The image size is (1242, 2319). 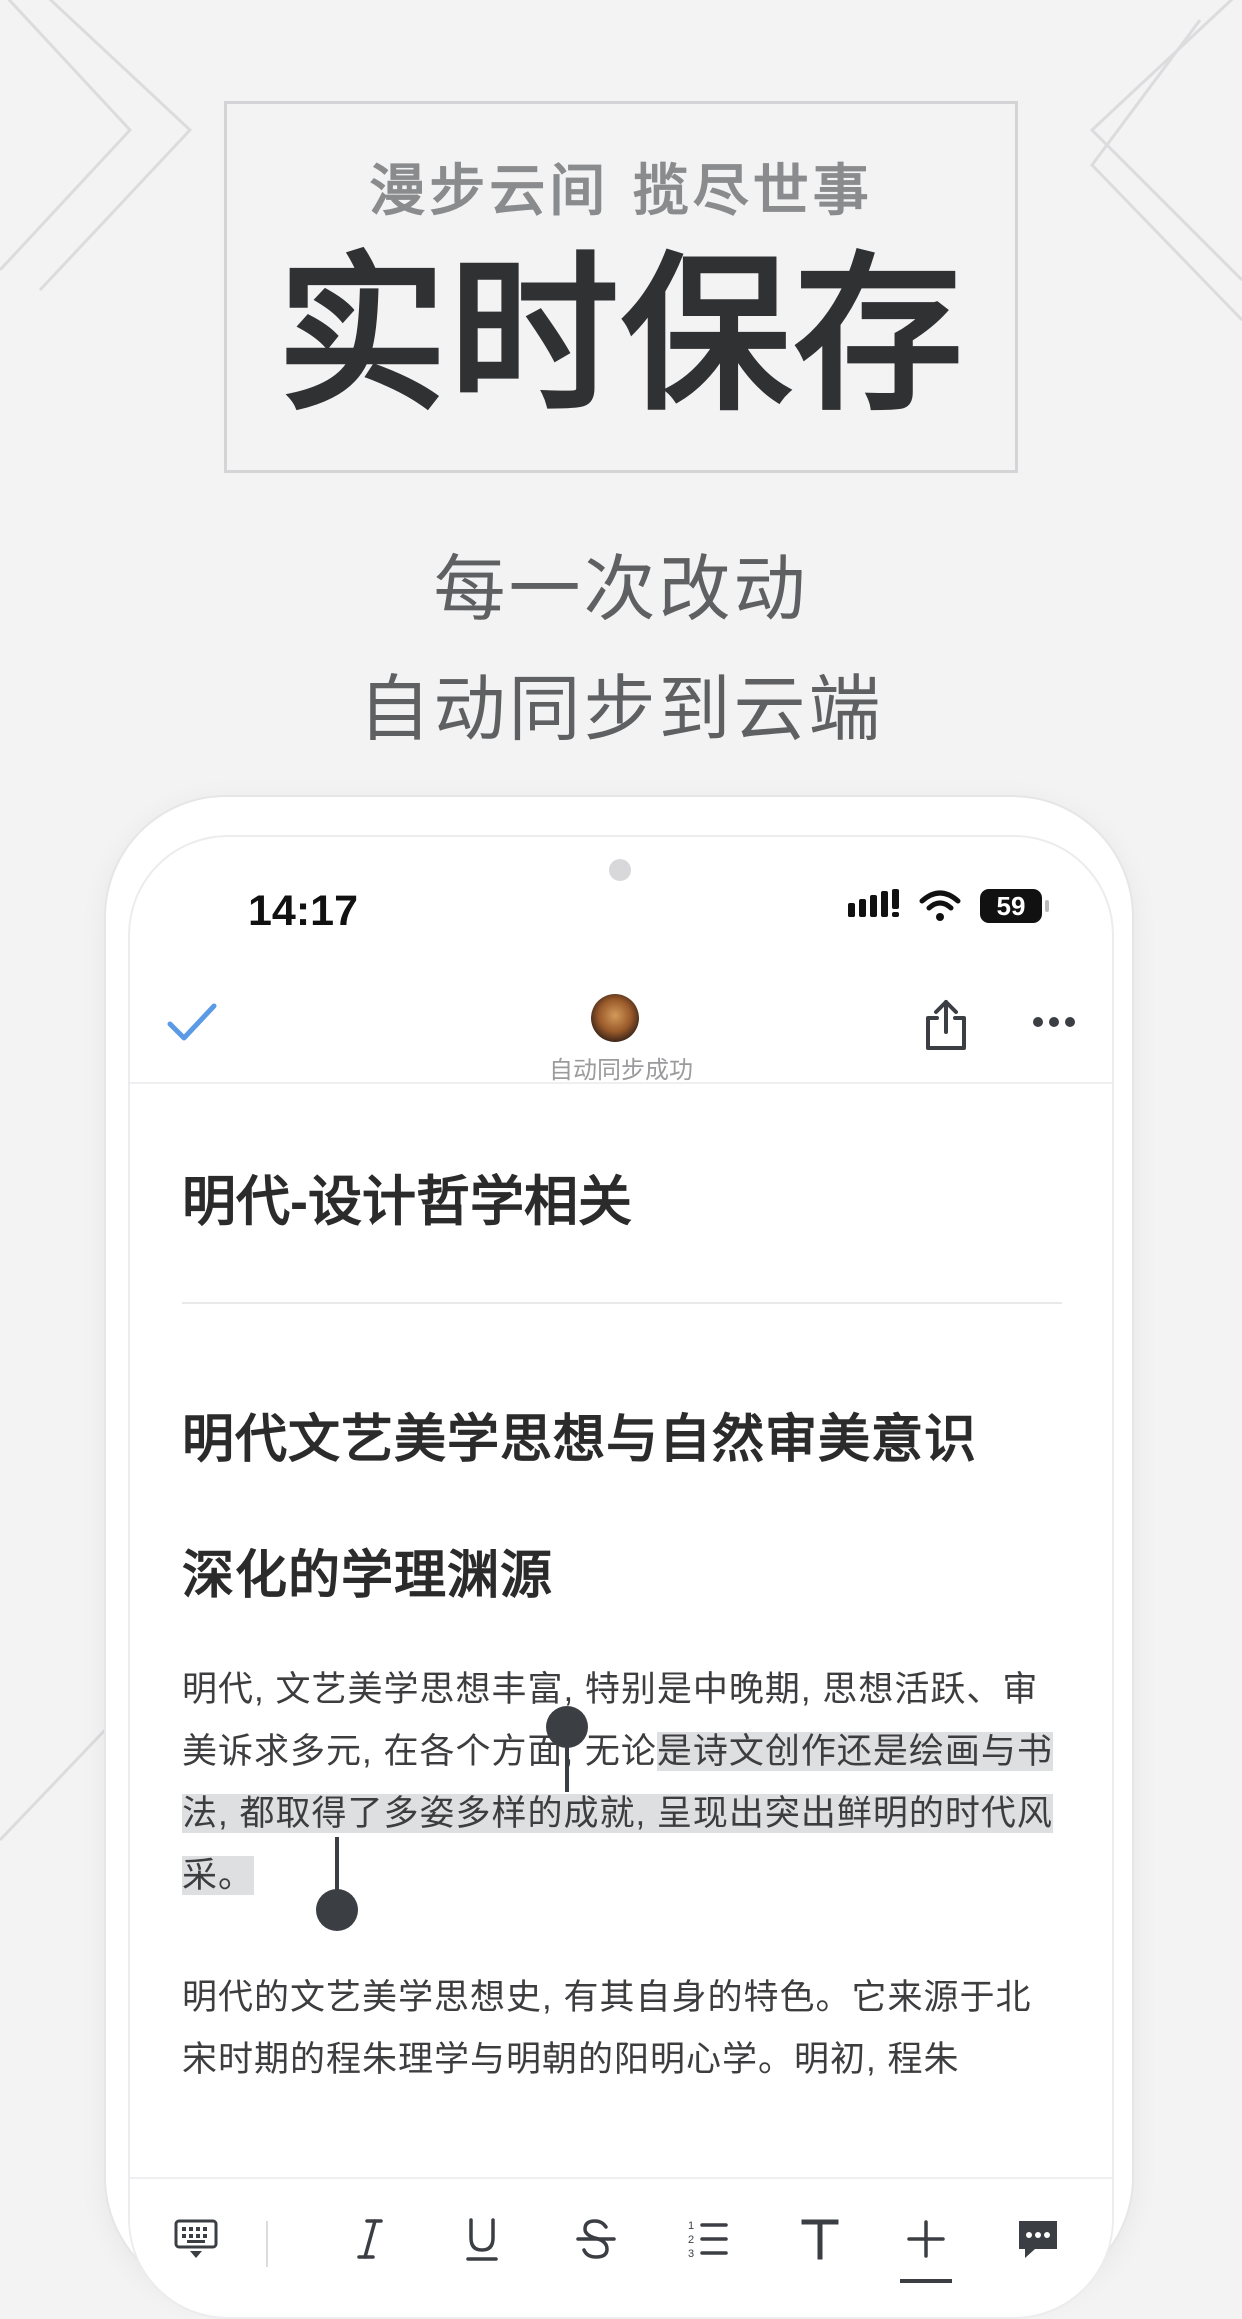 I want to click on numbered-list-button: 1 2 3, so click(x=708, y=2239).